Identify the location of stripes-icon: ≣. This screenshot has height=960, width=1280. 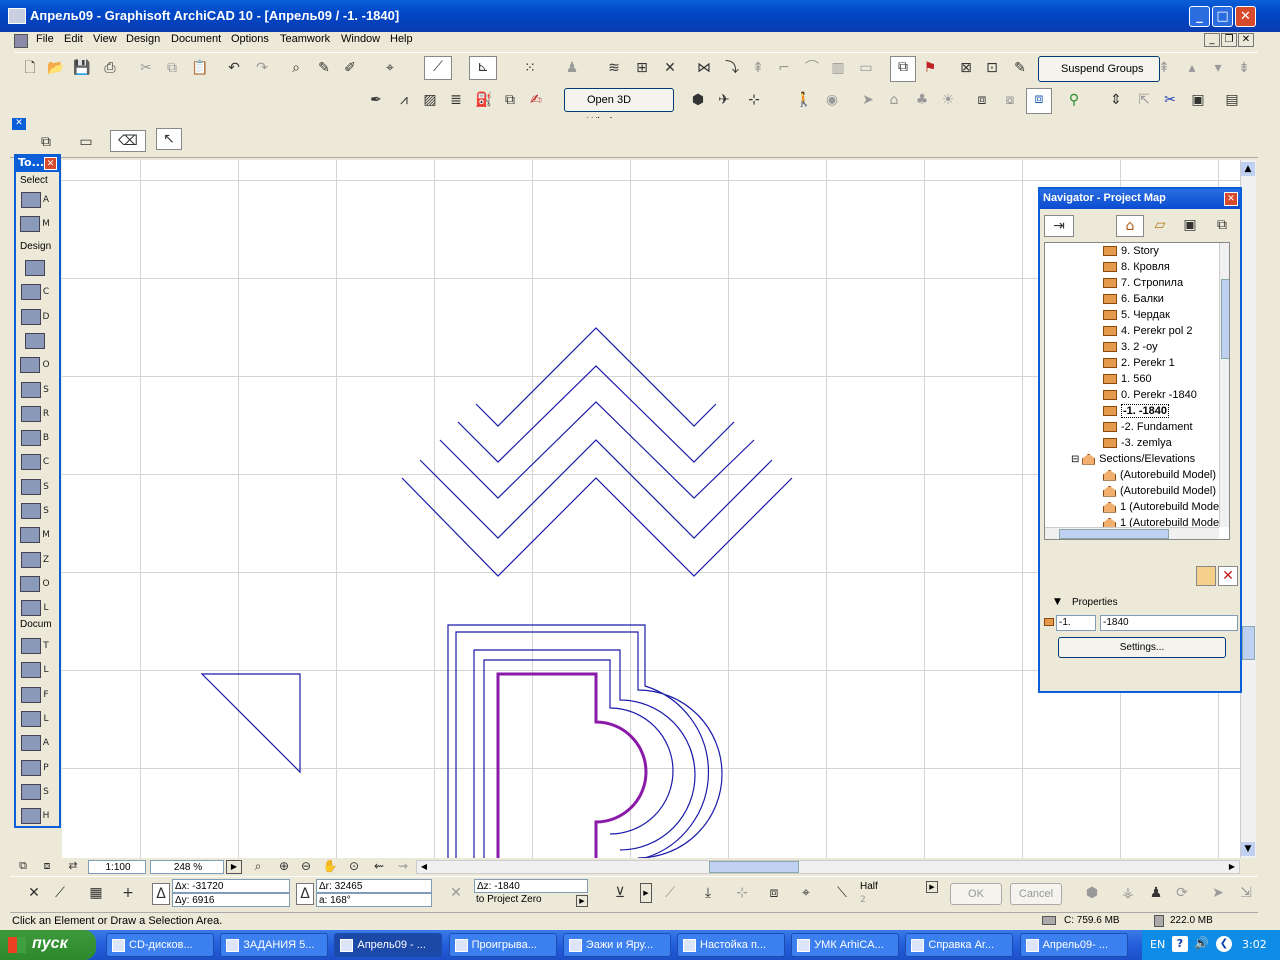
(456, 100).